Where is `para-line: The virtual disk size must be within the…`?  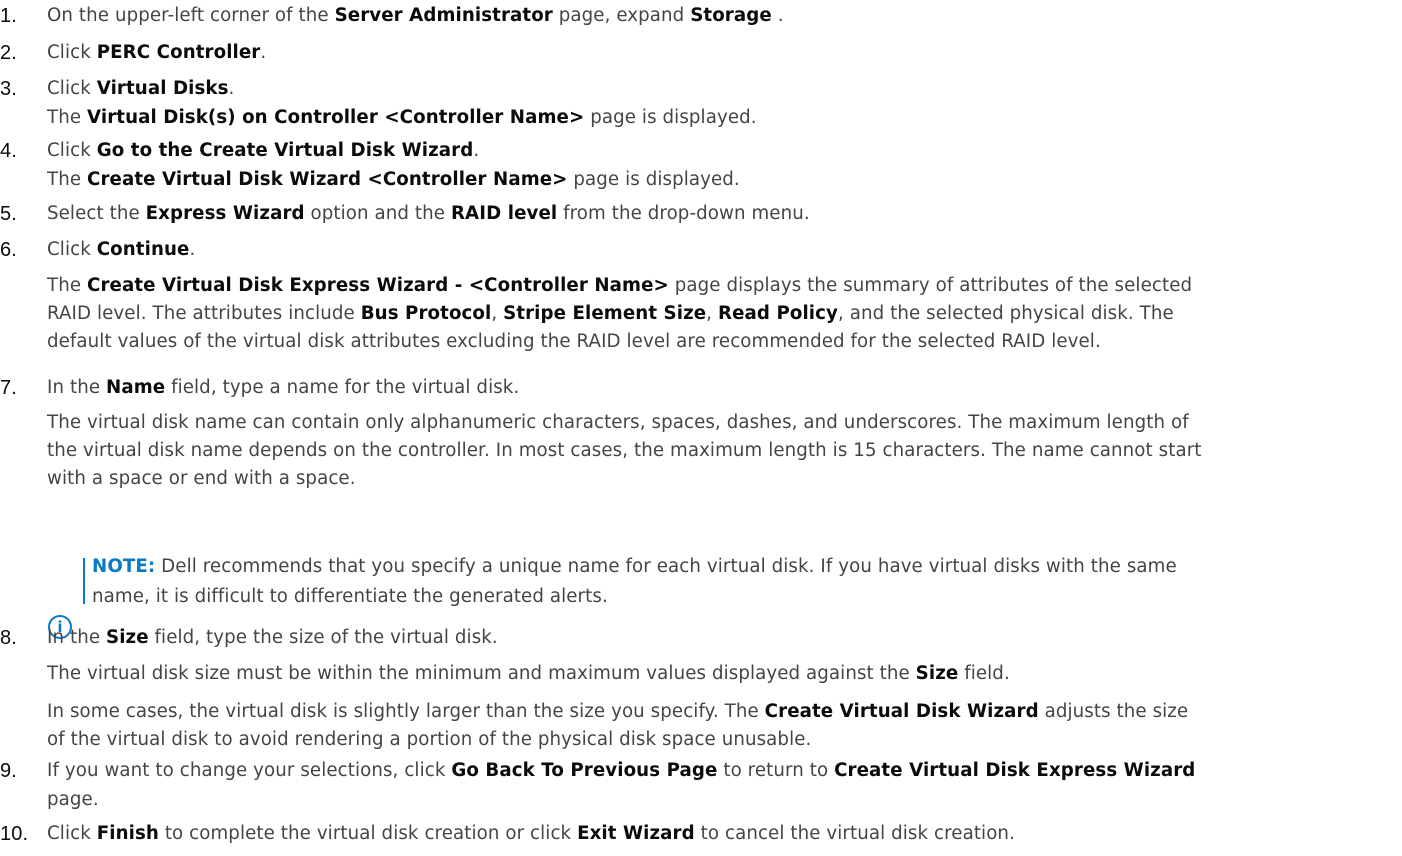
para-line: The virtual disk size must be within the… is located at coordinates (528, 673).